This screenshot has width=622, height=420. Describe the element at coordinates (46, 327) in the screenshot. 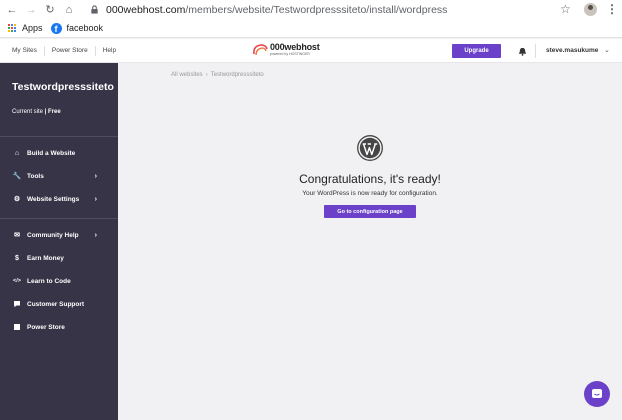

I see `sidebar-item-label: Power Store` at that location.